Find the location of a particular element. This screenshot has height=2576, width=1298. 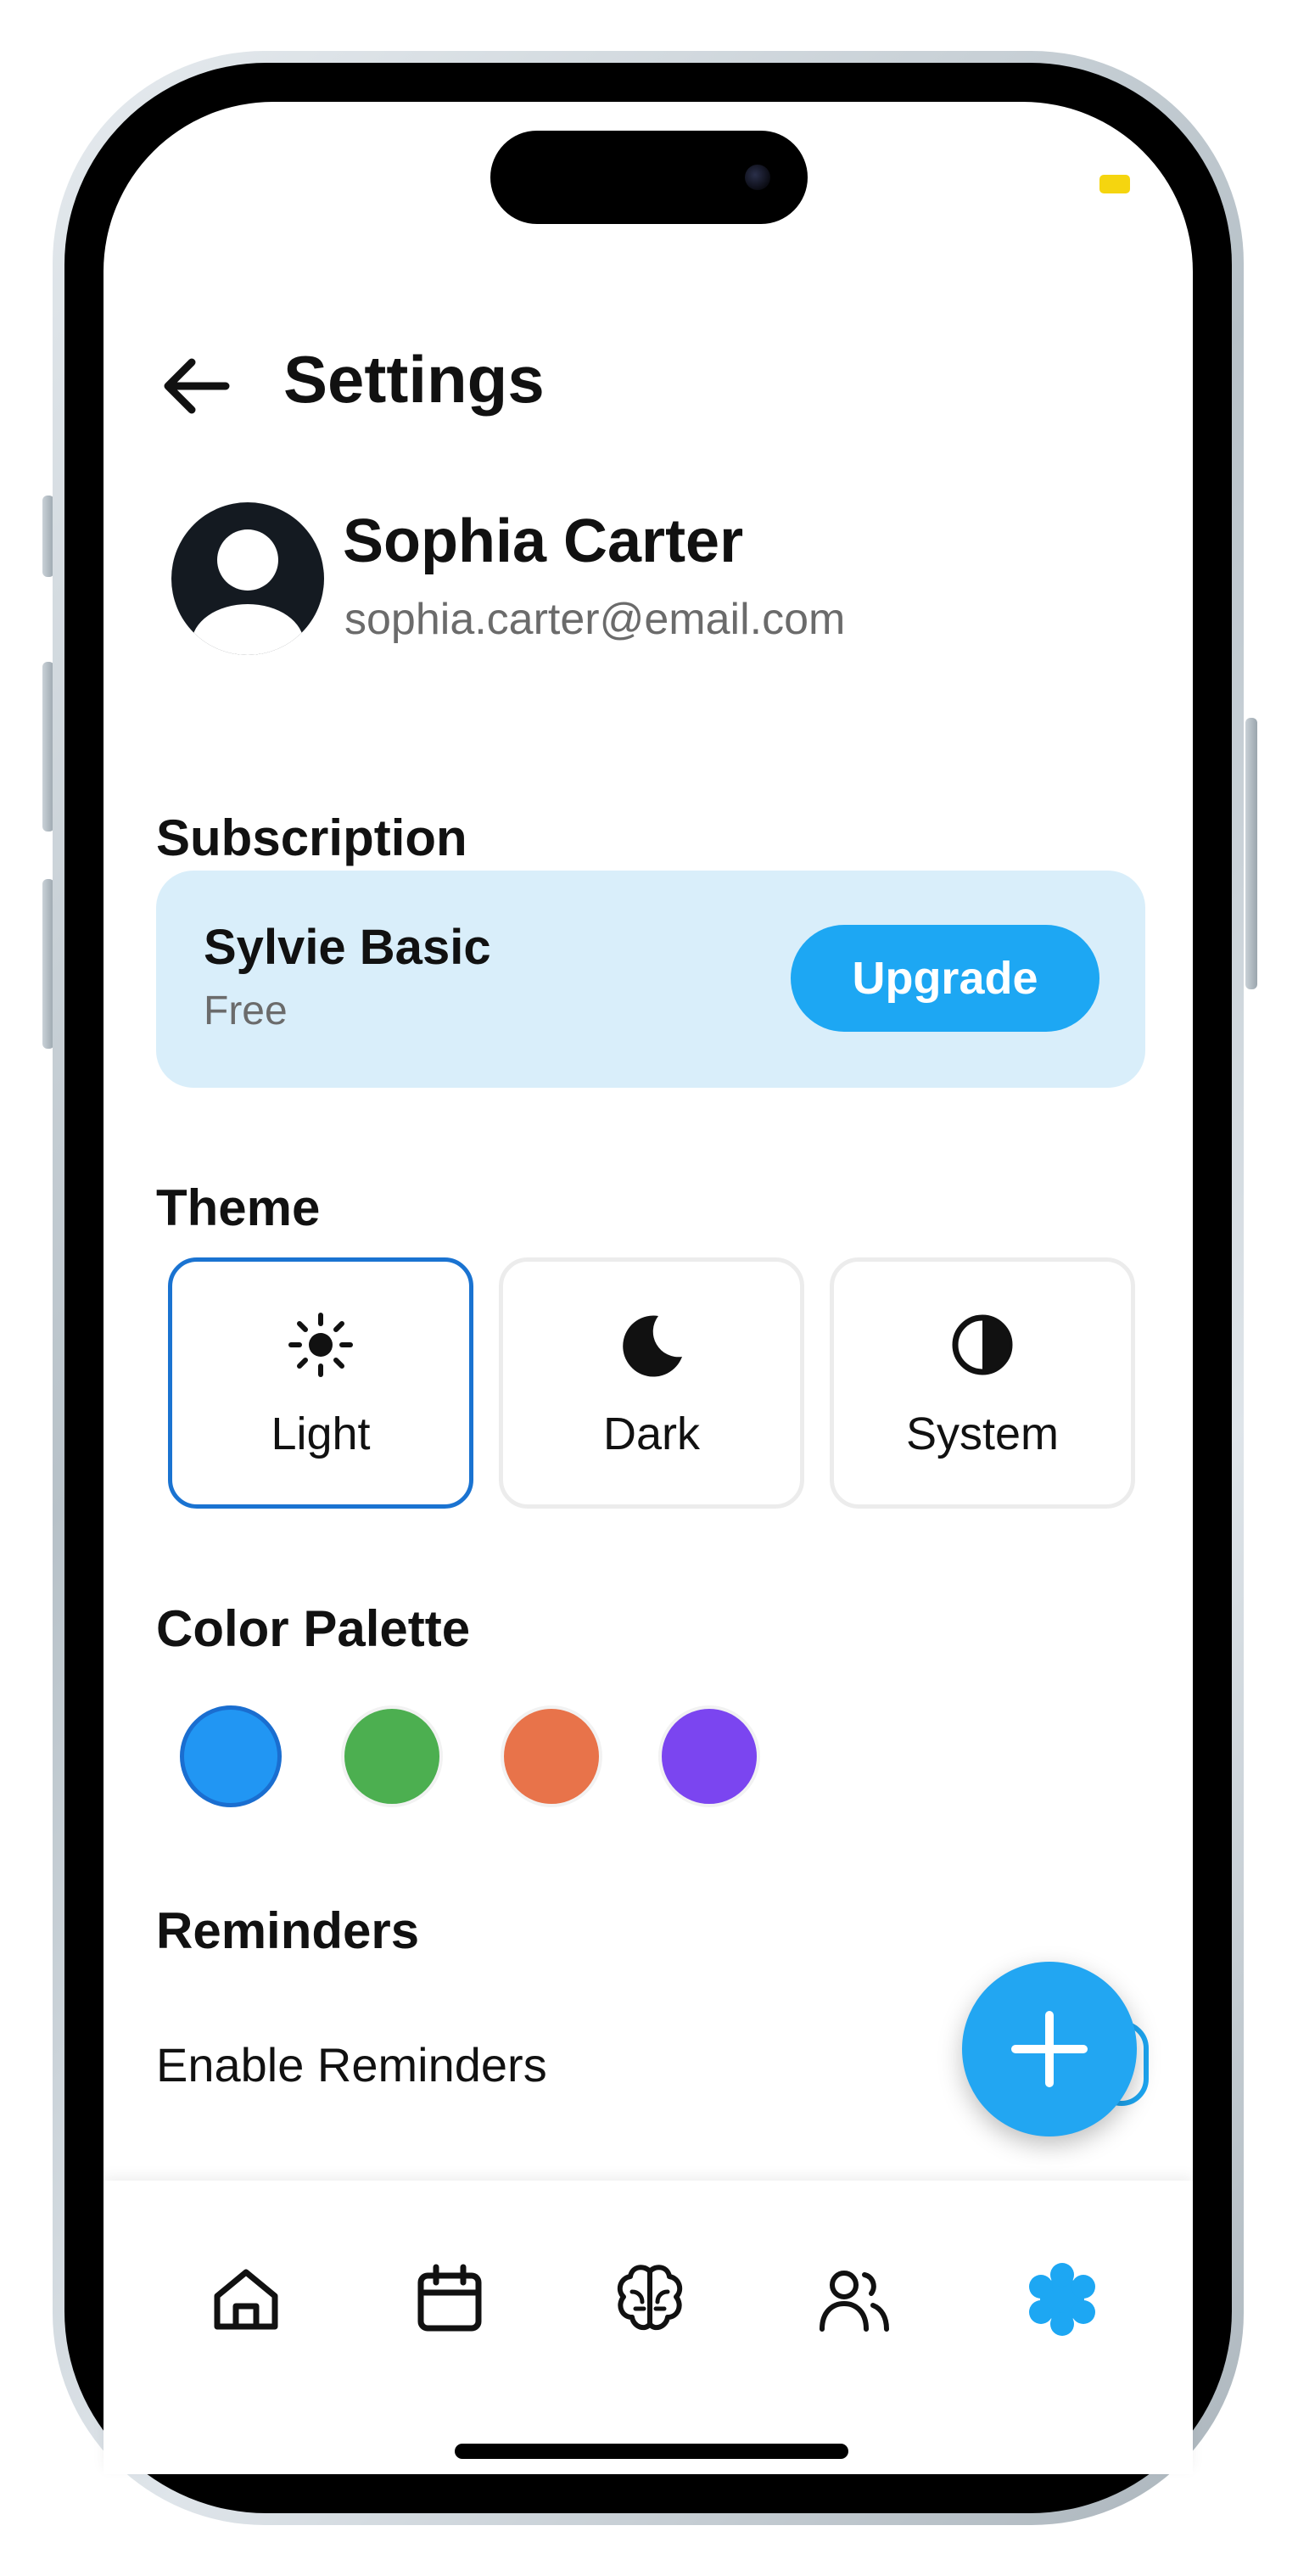

moon-icon is located at coordinates (652, 1346).